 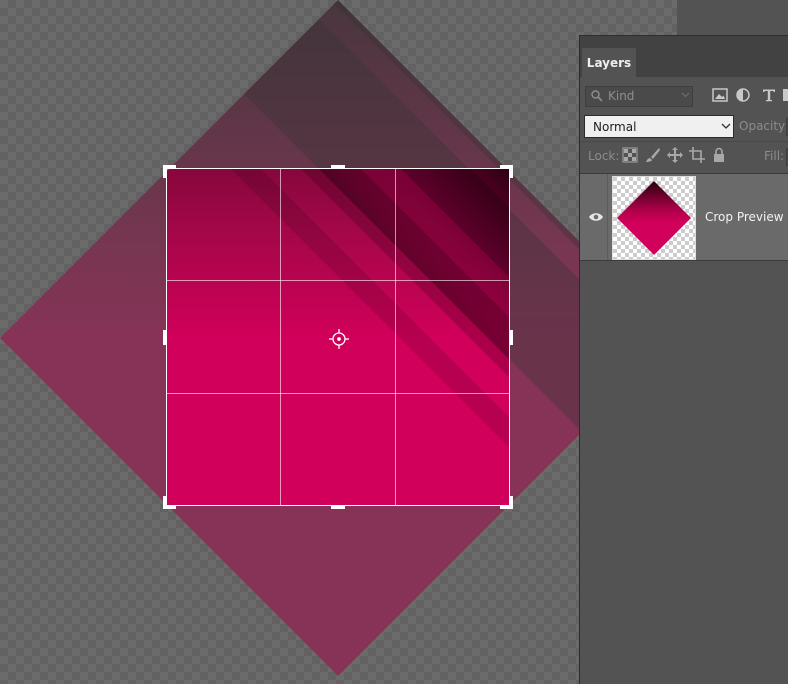 I want to click on kind-filter-label: Kind, so click(x=621, y=96).